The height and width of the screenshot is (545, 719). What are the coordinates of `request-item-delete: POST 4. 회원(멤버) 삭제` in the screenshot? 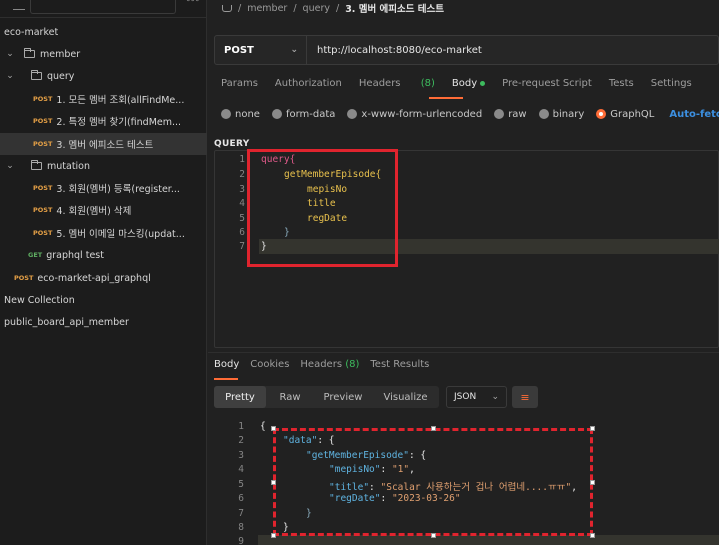 It's located at (103, 210).